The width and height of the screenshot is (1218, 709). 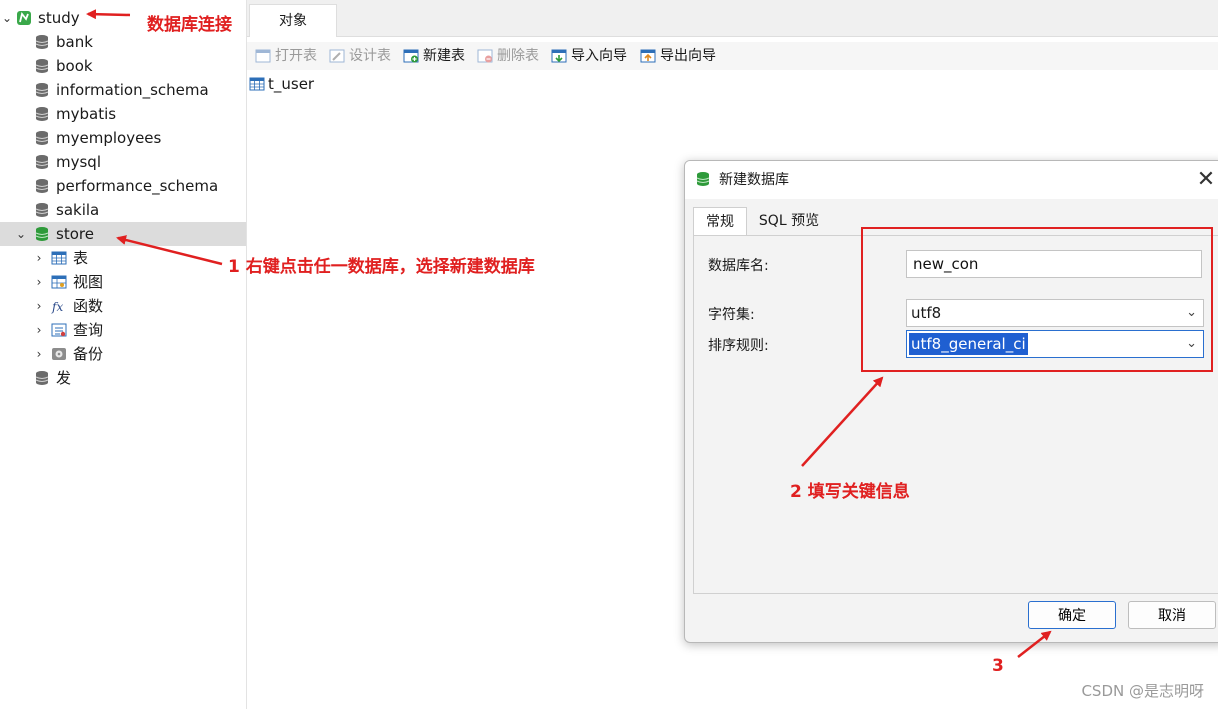 I want to click on tree-label: 发, so click(x=64, y=378).